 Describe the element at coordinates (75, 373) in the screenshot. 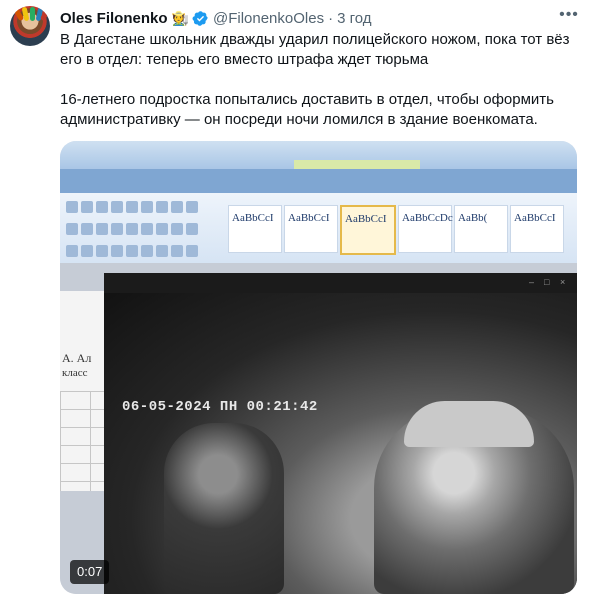

I see `word-page-text: класс` at that location.